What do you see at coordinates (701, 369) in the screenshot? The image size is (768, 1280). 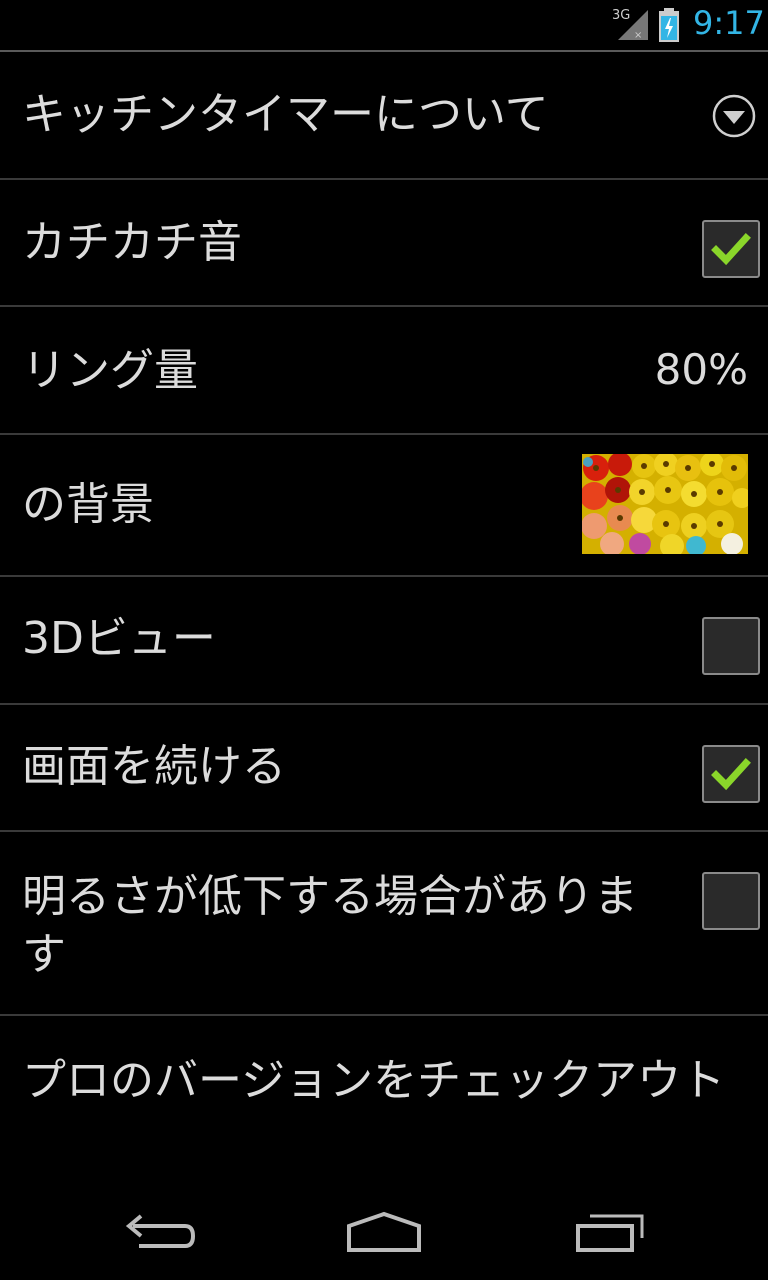 I see `ring-volume-value: 80%` at bounding box center [701, 369].